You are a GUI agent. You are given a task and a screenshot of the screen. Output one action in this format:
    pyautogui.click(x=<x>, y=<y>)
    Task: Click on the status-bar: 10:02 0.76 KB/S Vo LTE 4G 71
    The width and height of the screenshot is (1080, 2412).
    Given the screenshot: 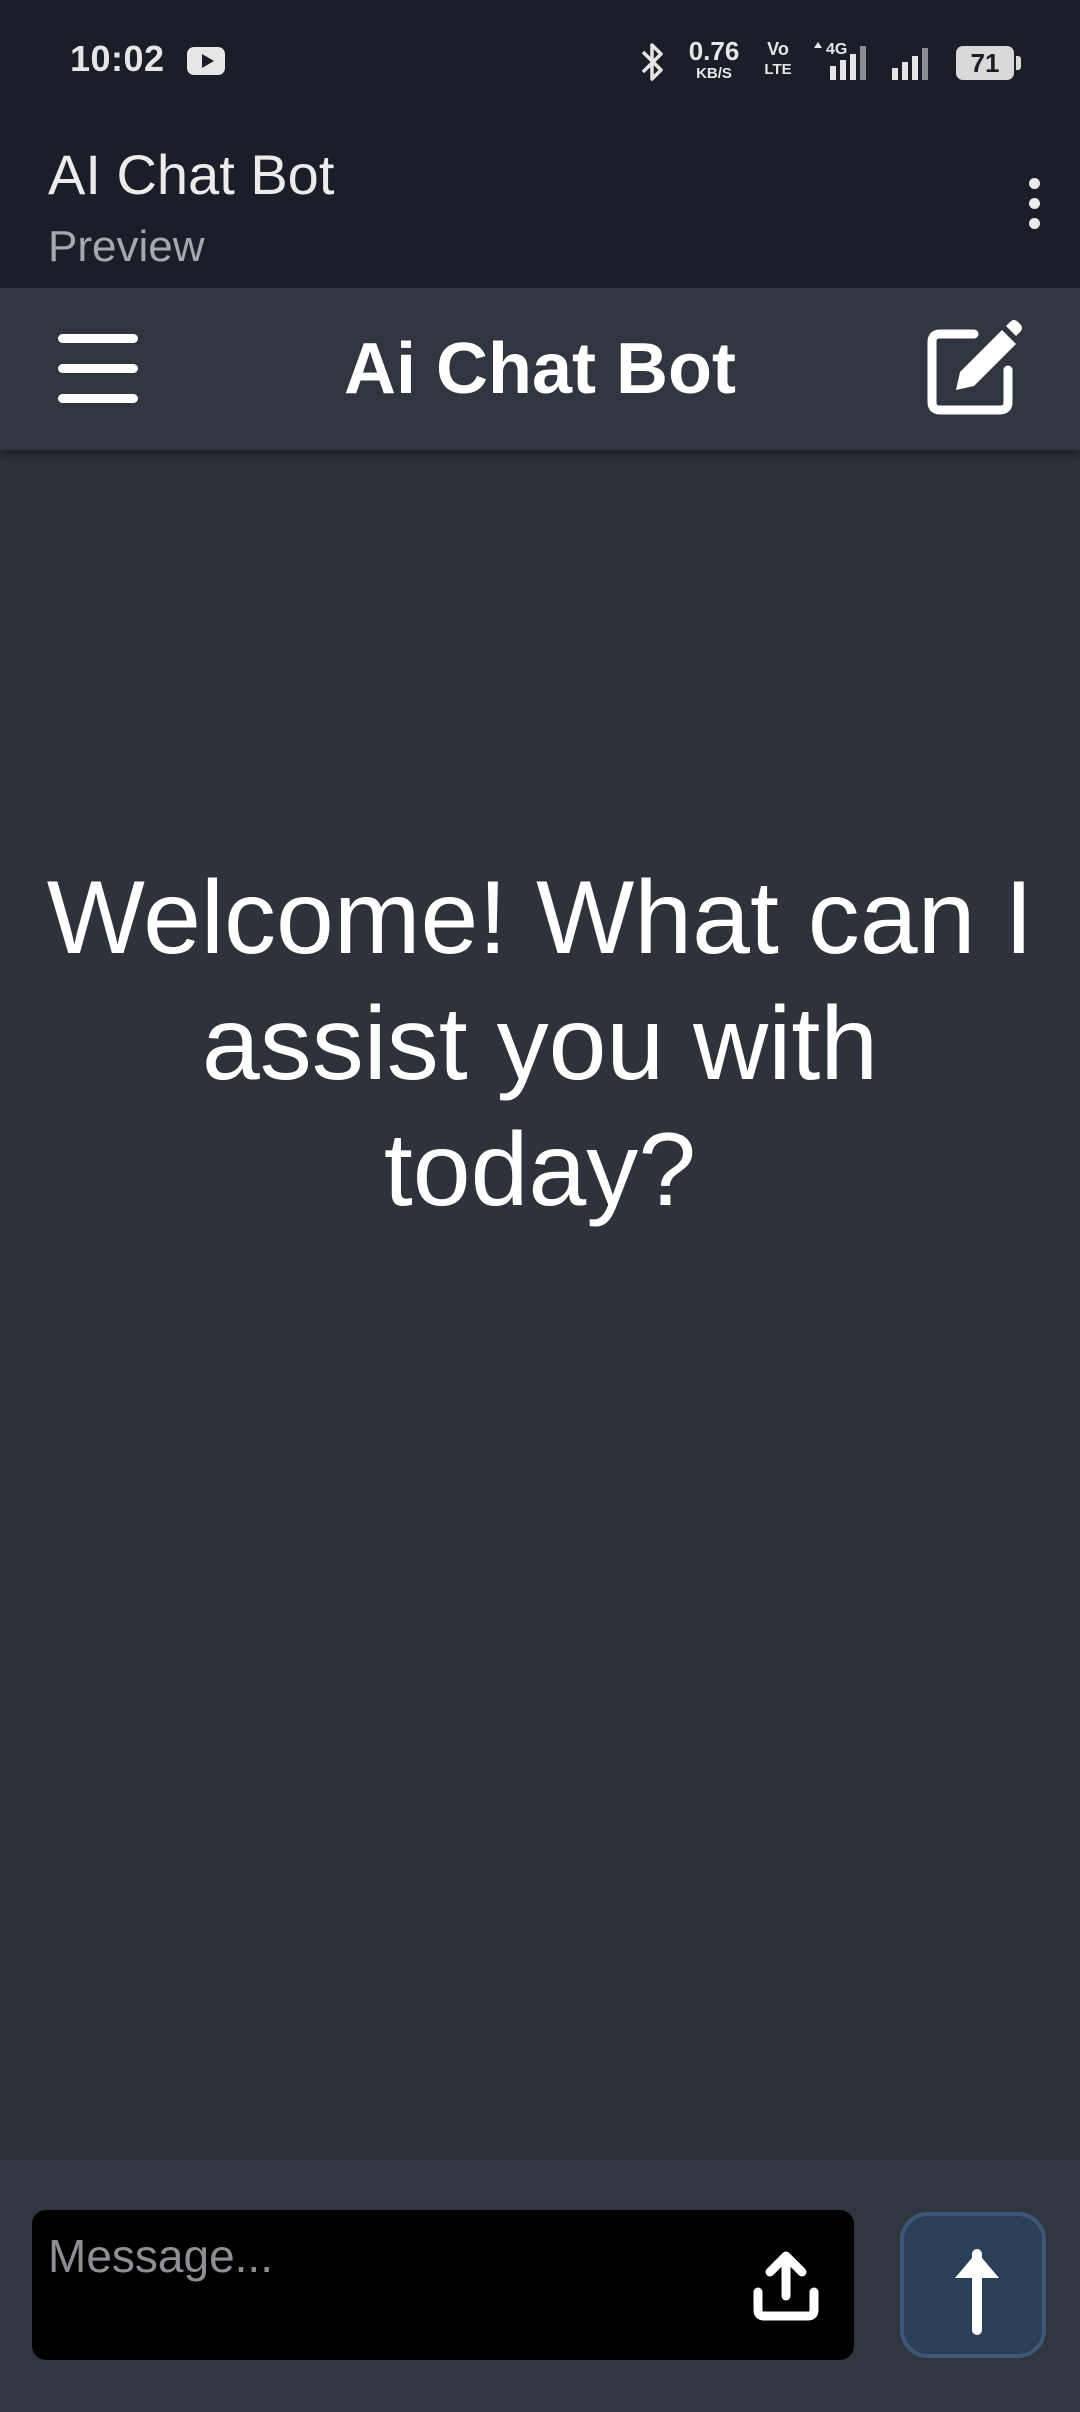 What is the action you would take?
    pyautogui.click(x=540, y=59)
    